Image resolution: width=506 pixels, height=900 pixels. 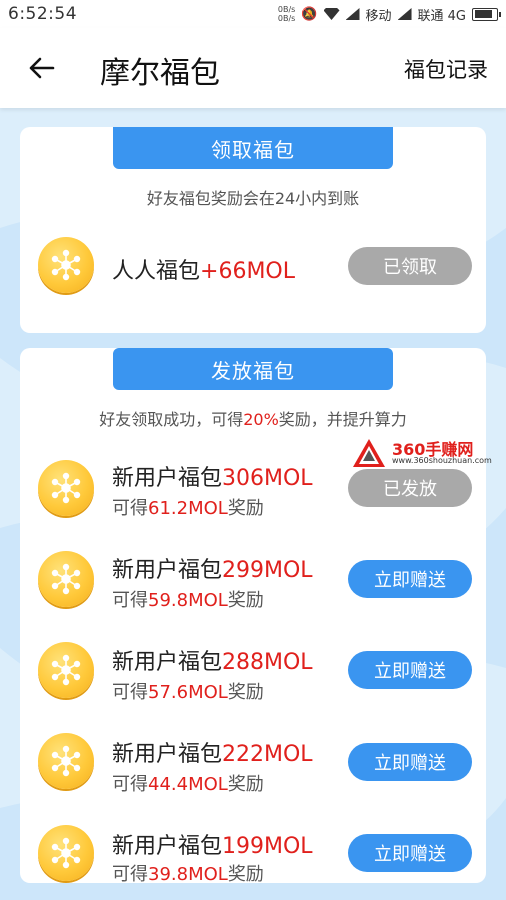 I want to click on mute-icon: 🔕, so click(x=309, y=14).